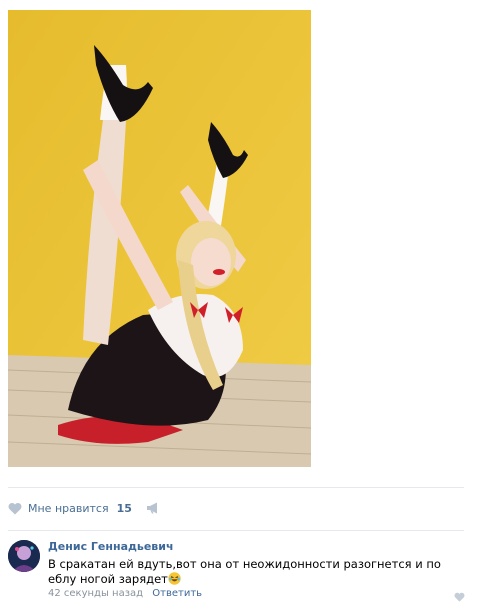  I want to click on avatar, so click(24, 556).